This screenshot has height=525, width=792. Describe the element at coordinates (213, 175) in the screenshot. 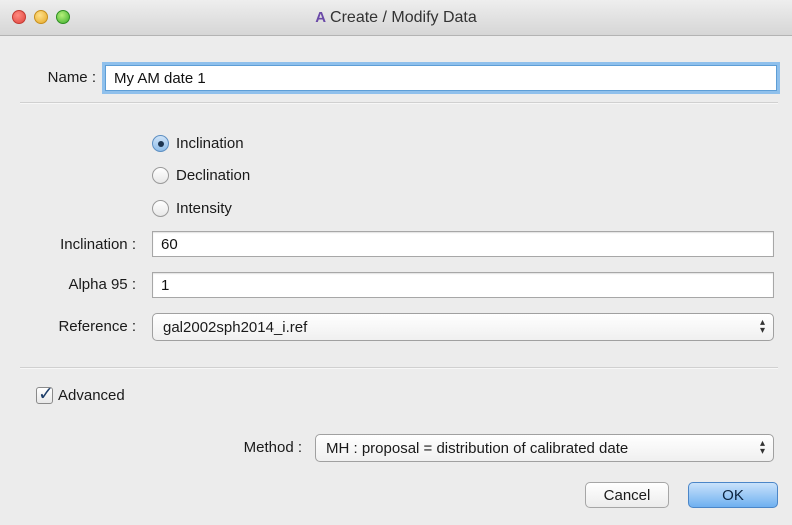

I see `radio-declination-label: Declination` at that location.